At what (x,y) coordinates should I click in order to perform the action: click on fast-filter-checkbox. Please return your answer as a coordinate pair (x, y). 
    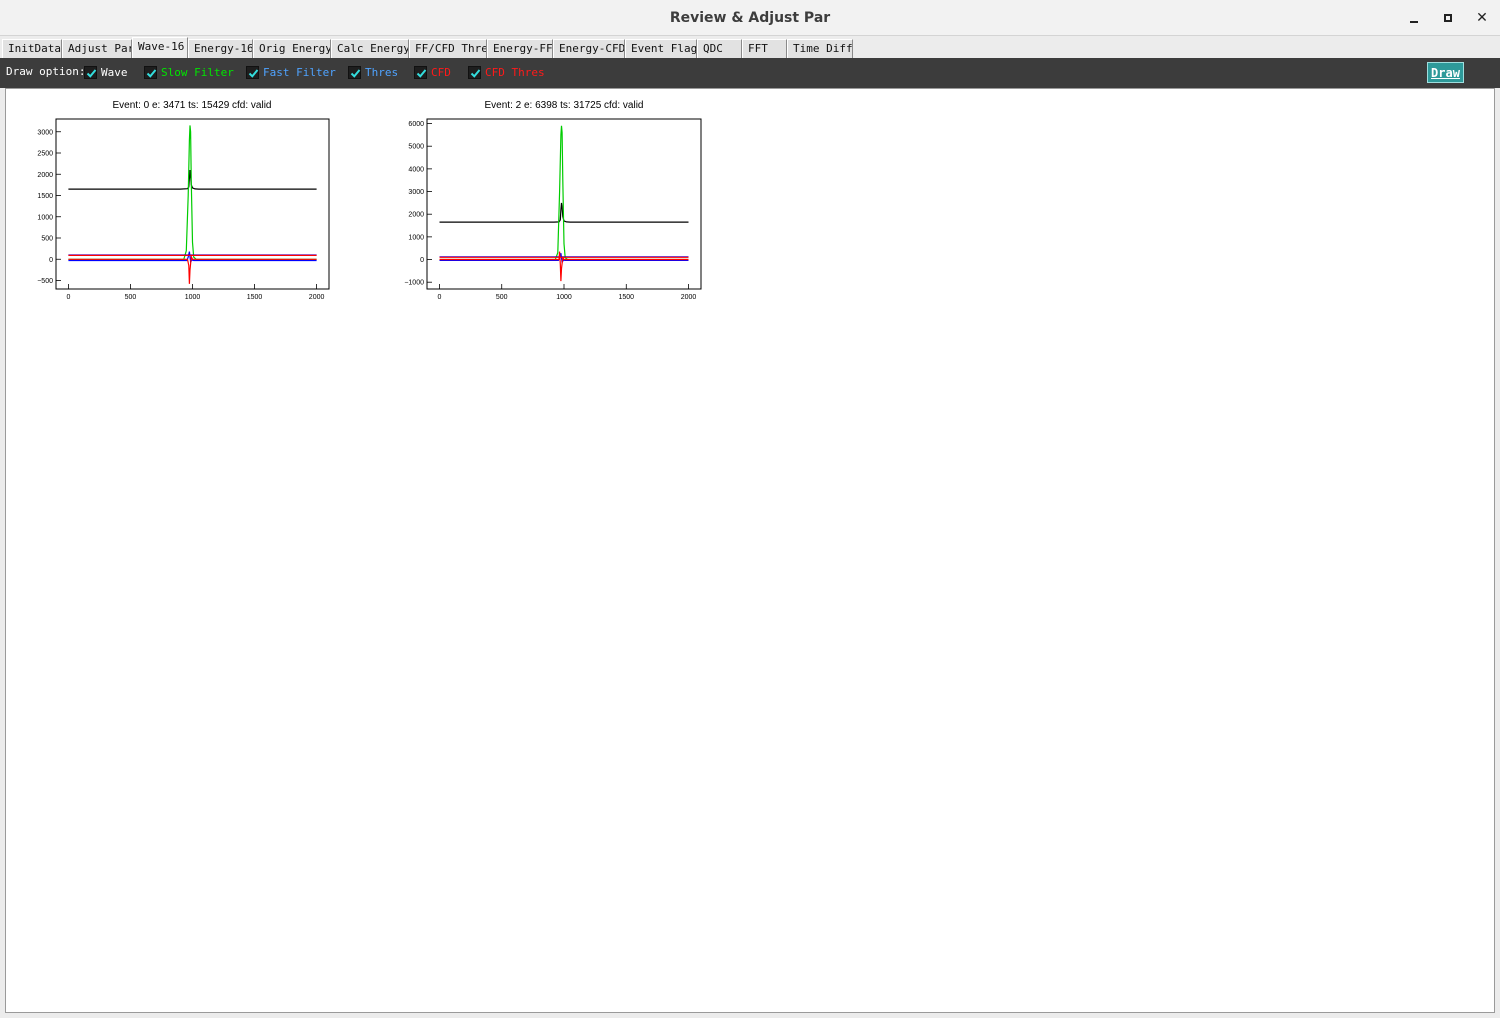
    Looking at the image, I should click on (252, 72).